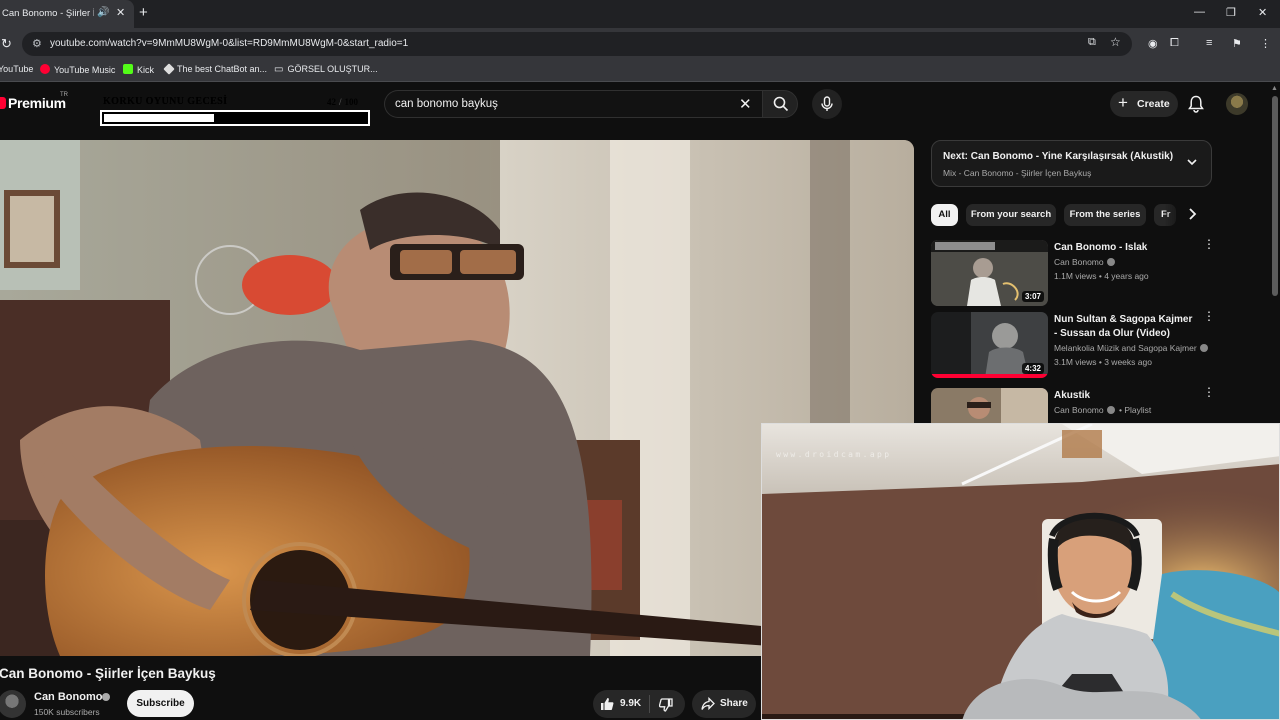  Describe the element at coordinates (573, 104) in the screenshot. I see `search-input: can bonomo baykuş ✕` at that location.